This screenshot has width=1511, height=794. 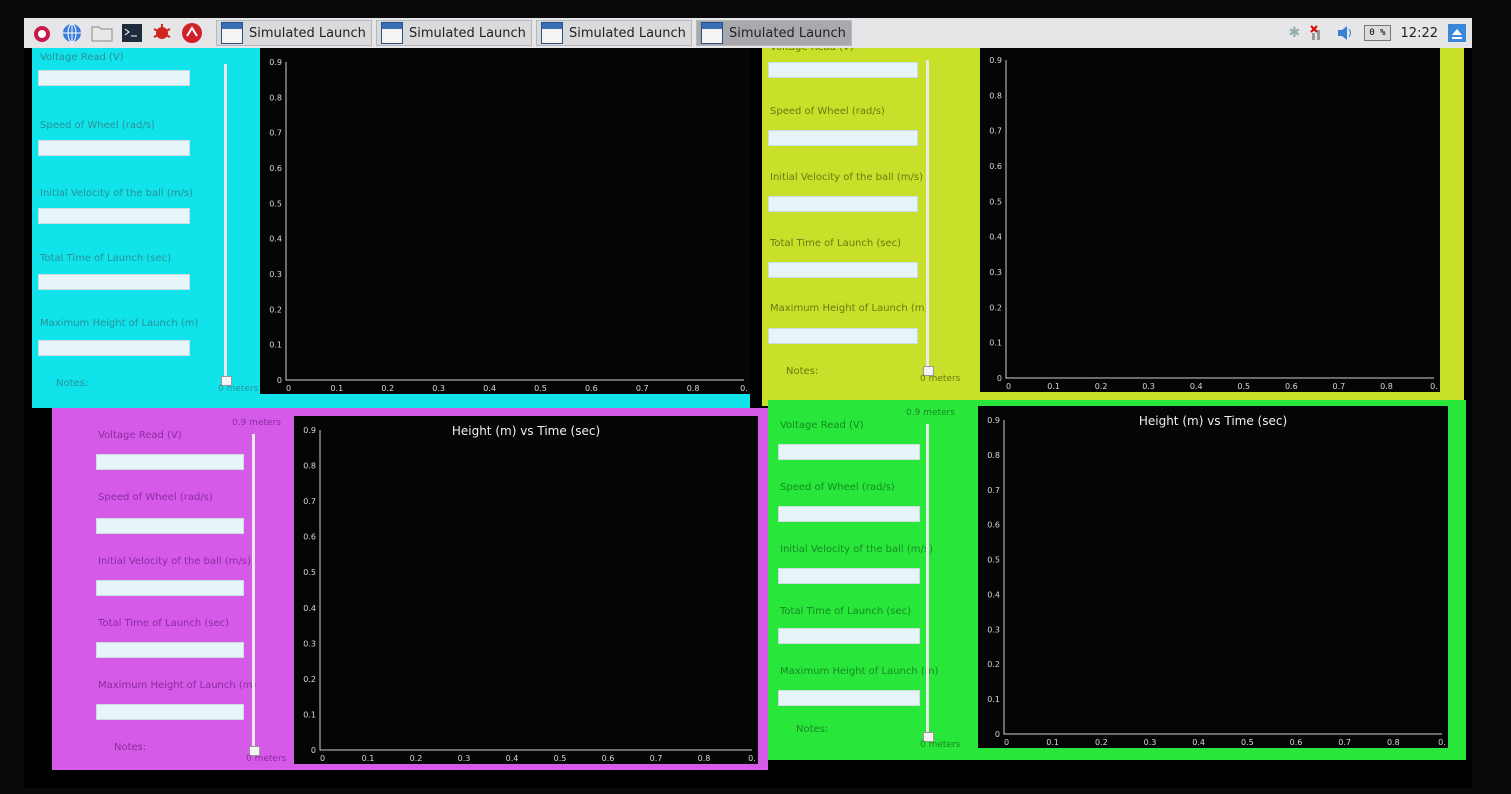 I want to click on cpu-usage: 0 %, so click(x=1377, y=33).